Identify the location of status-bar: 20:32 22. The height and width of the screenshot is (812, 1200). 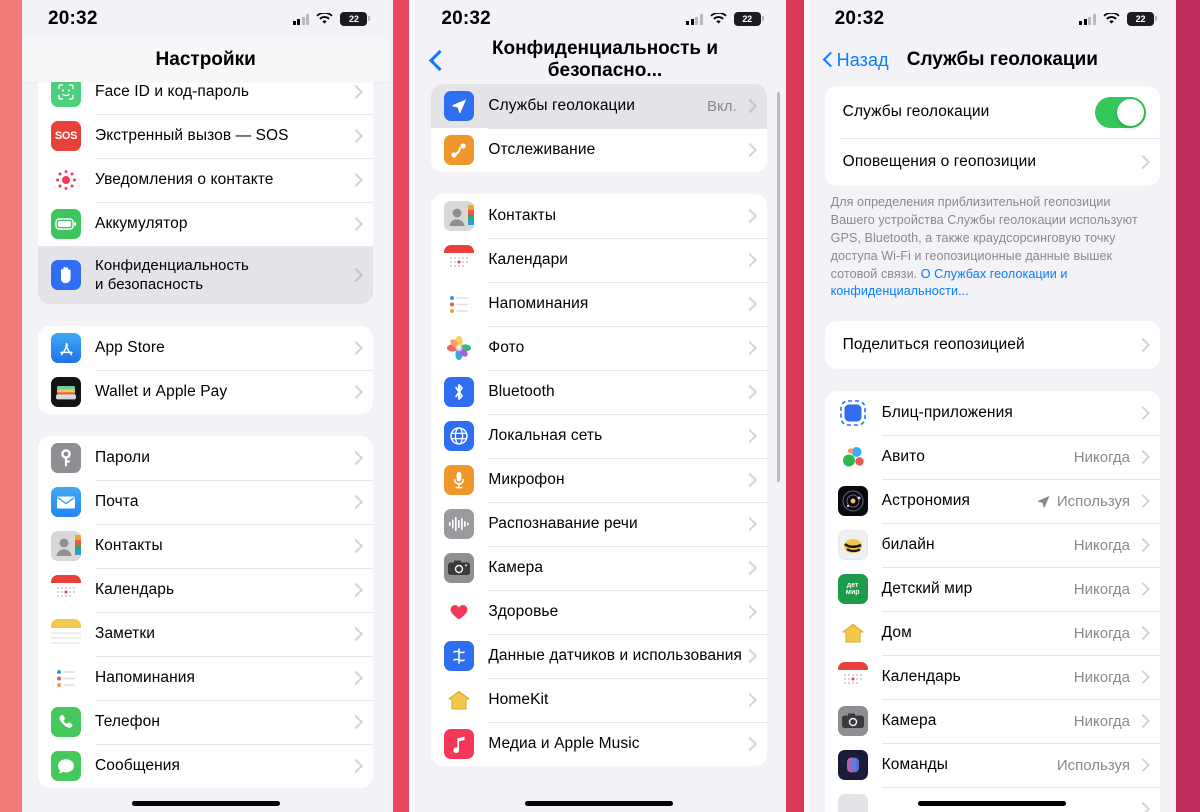
(598, 19).